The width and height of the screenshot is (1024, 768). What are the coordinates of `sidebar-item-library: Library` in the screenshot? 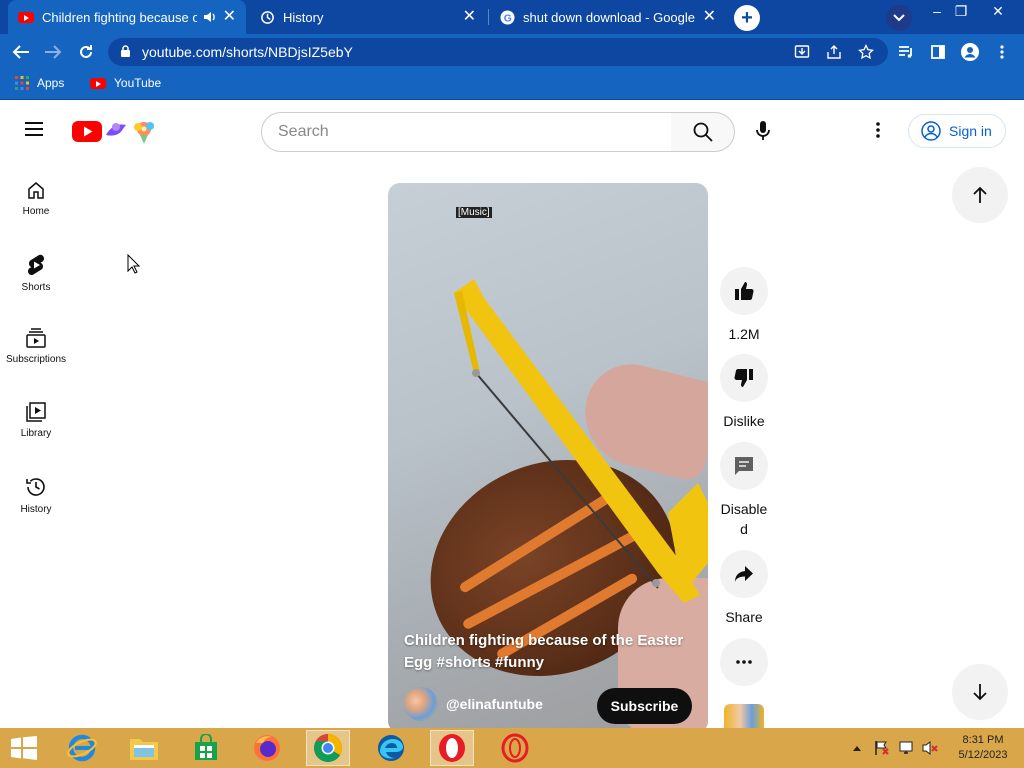 It's located at (36, 434).